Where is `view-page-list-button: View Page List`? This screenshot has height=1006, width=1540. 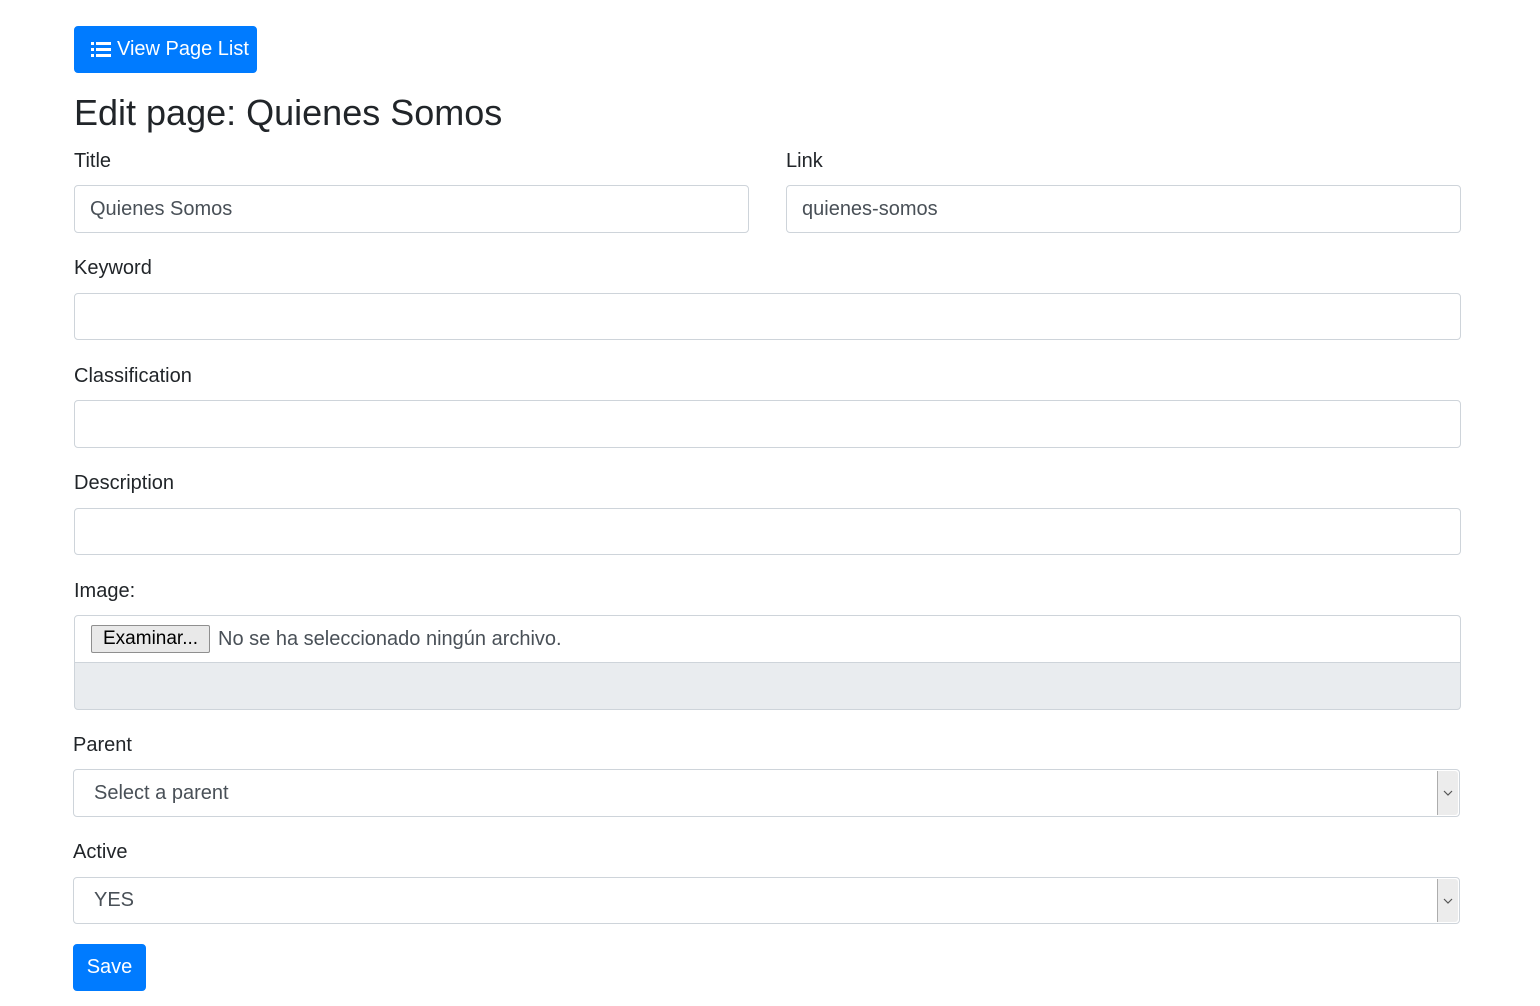
view-page-list-button: View Page List is located at coordinates (165, 49).